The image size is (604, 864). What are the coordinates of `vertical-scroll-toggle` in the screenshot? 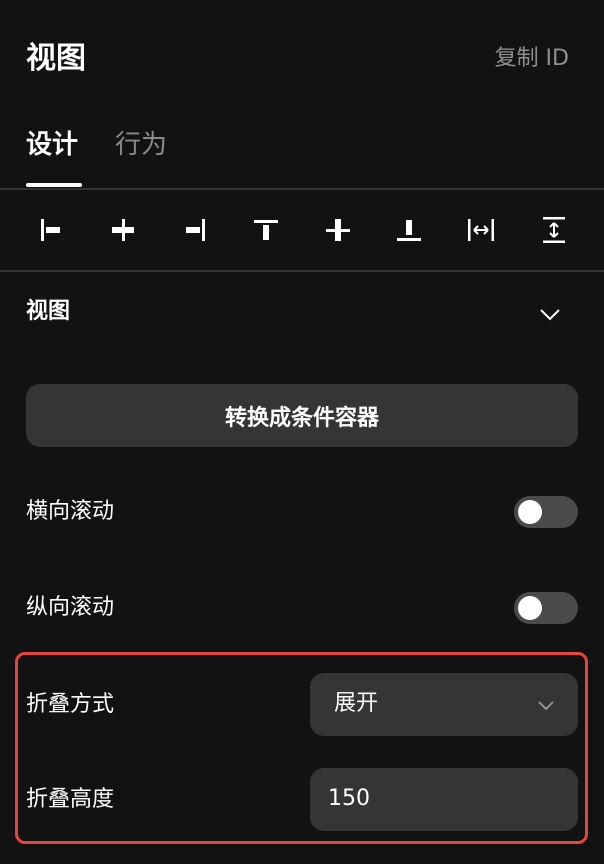 It's located at (546, 608).